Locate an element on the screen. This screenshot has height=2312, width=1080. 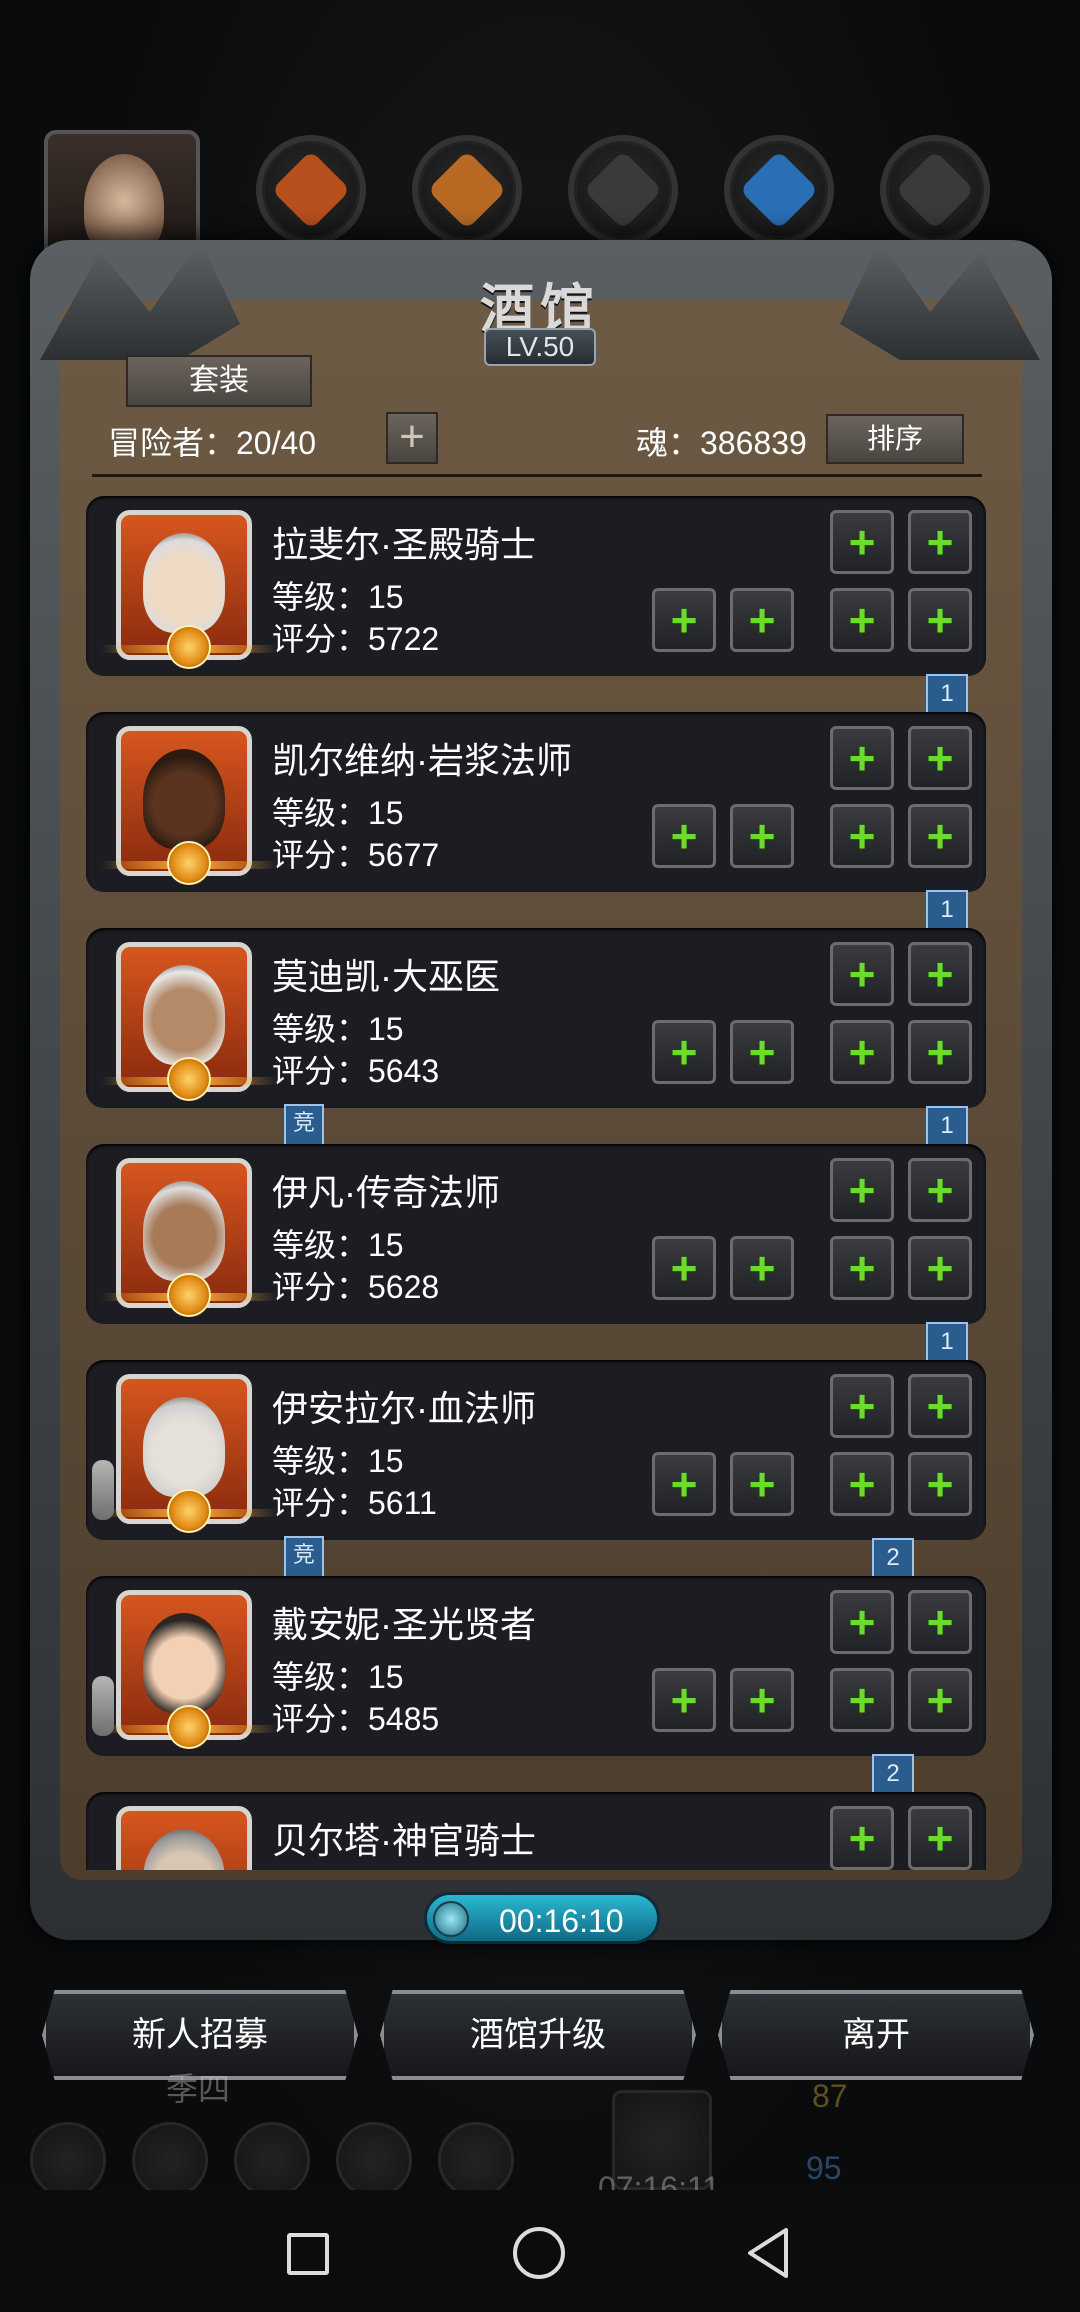
hero-card: 凯尔维纳·岩浆法师 等级：15 评分：5677 + + + + + + is located at coordinates (536, 802).